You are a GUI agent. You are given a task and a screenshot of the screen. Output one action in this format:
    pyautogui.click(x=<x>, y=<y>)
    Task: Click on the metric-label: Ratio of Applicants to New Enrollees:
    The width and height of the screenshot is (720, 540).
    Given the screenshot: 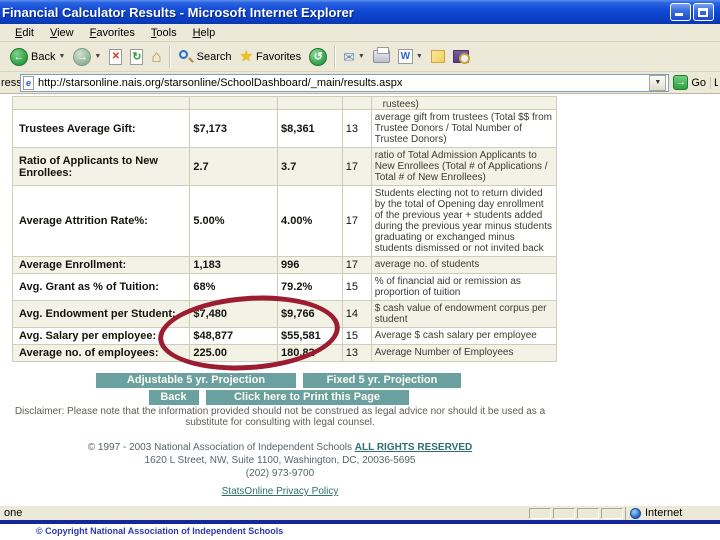 What is the action you would take?
    pyautogui.click(x=102, y=166)
    